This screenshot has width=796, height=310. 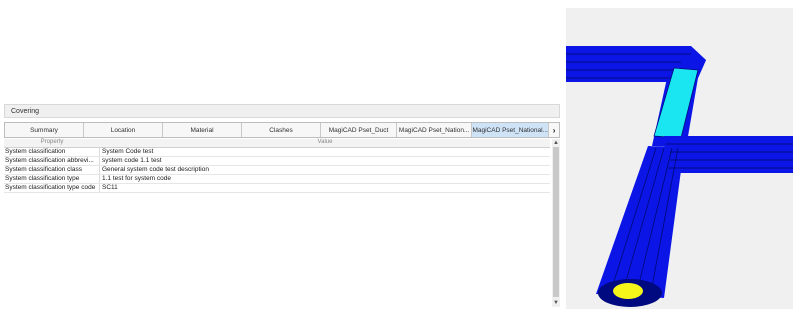 I want to click on grid-header: Property Value, so click(x=277, y=143).